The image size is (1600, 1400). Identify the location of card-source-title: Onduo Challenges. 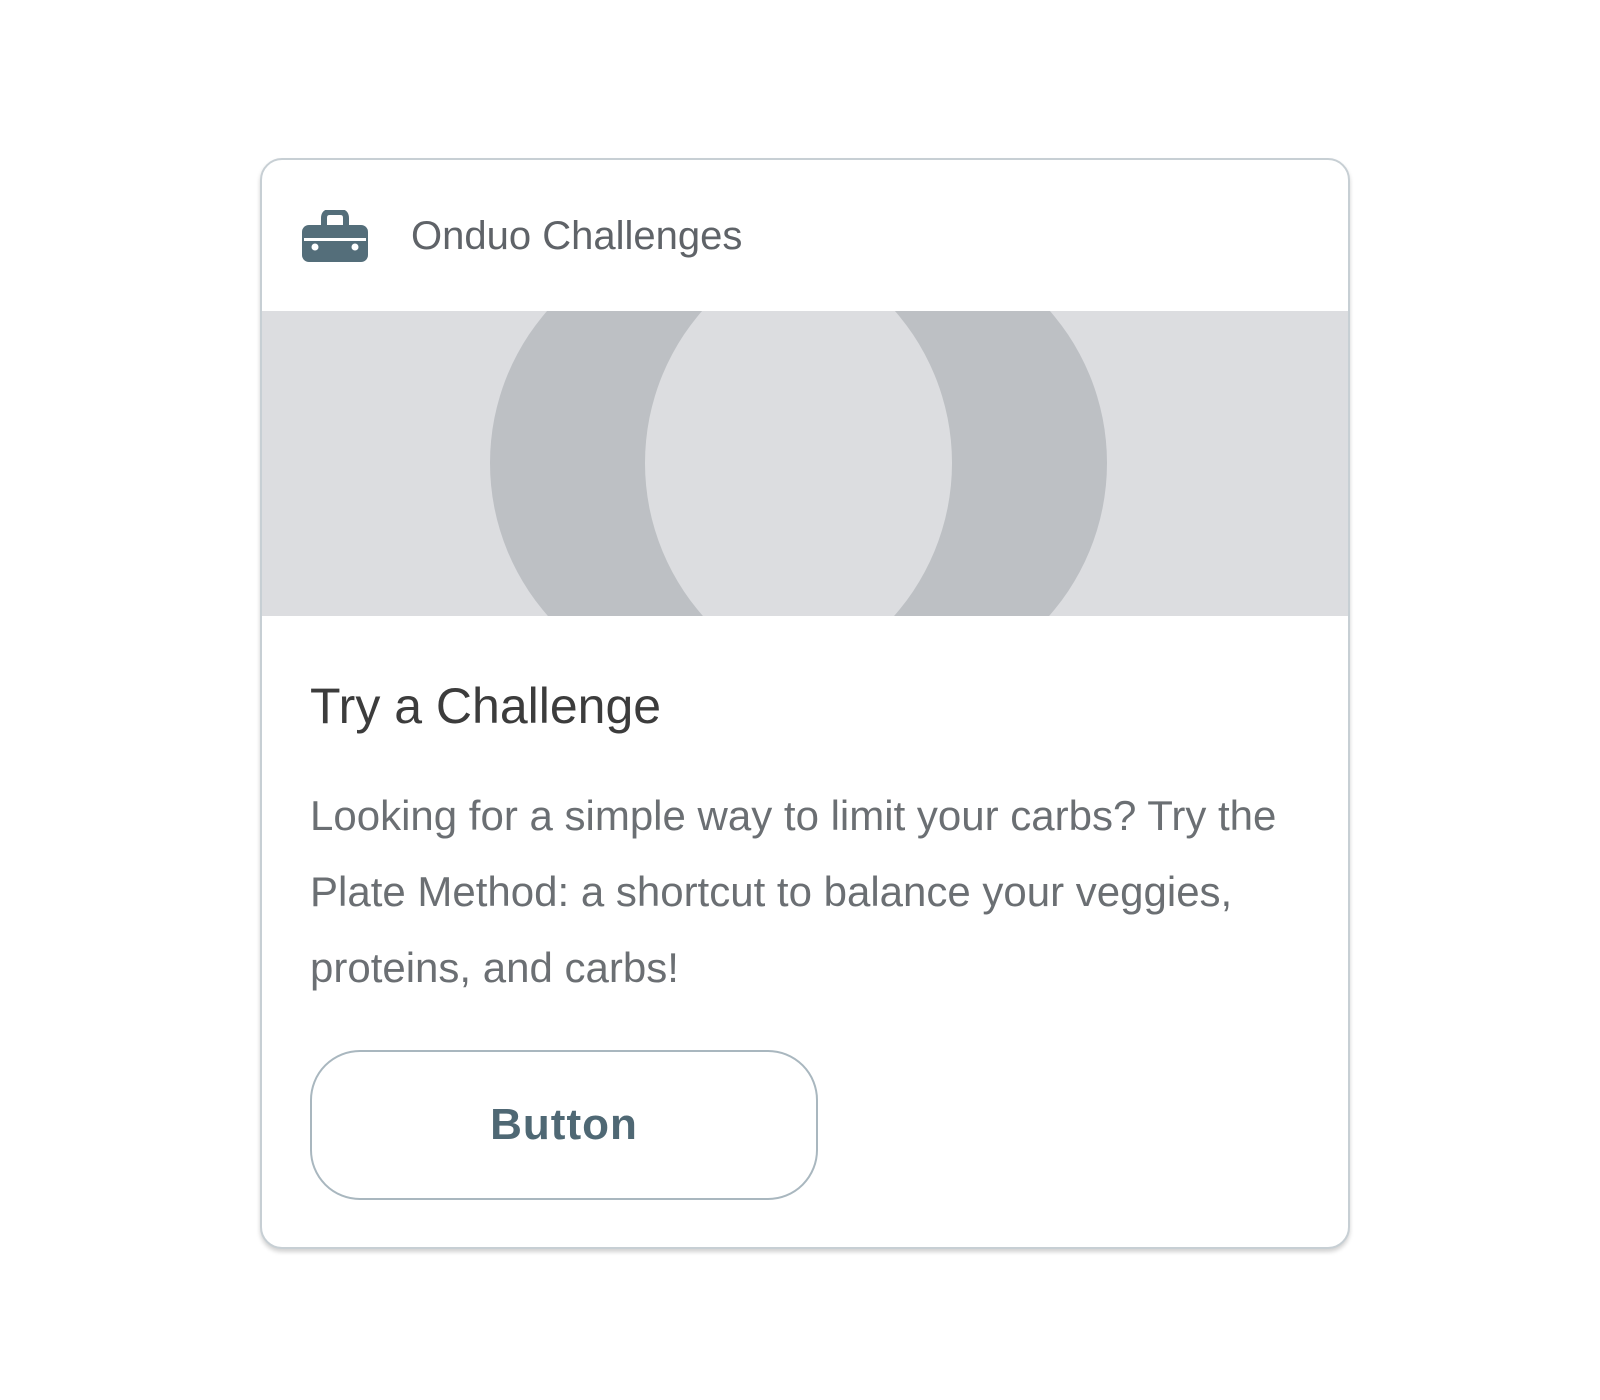
(577, 236).